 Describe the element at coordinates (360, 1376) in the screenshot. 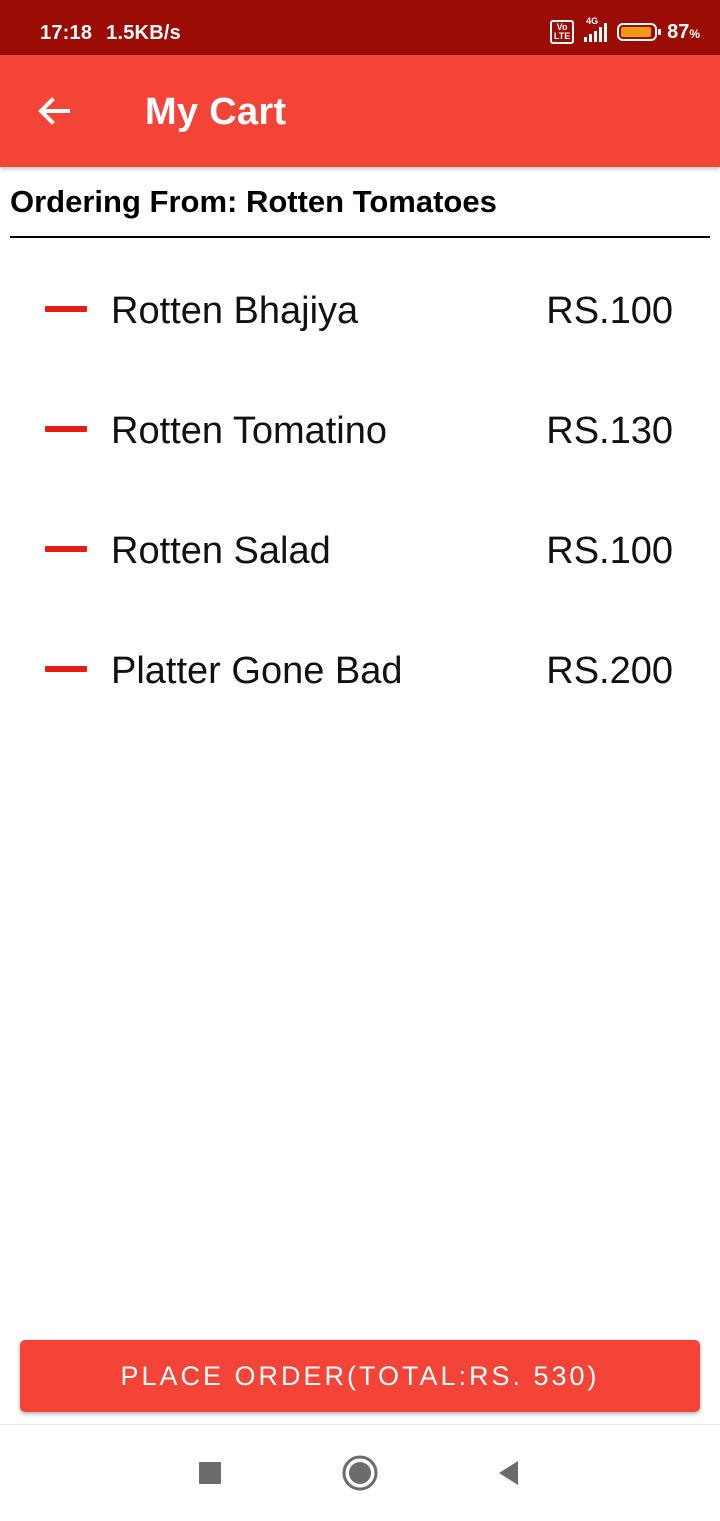

I see `place-order-button: PLACE ORDER(TOTAL:RS. 530)` at that location.